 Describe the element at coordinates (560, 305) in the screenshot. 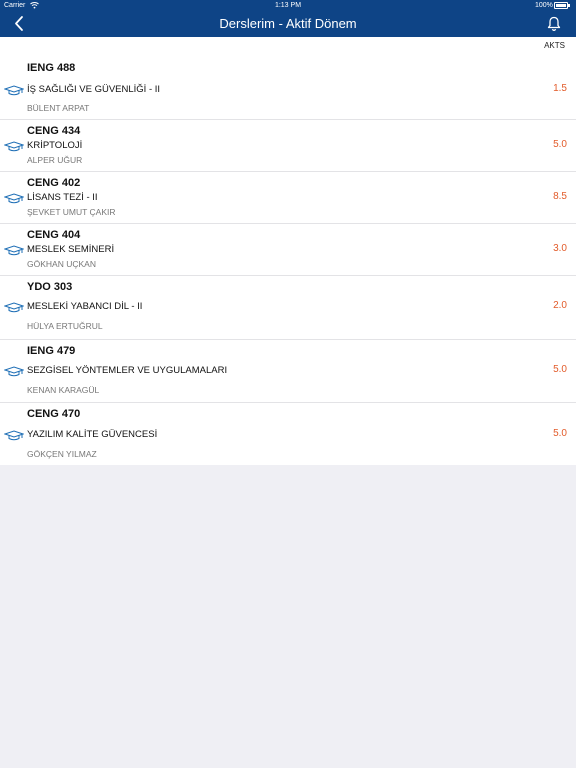

I see `course-credit: 2.0` at that location.